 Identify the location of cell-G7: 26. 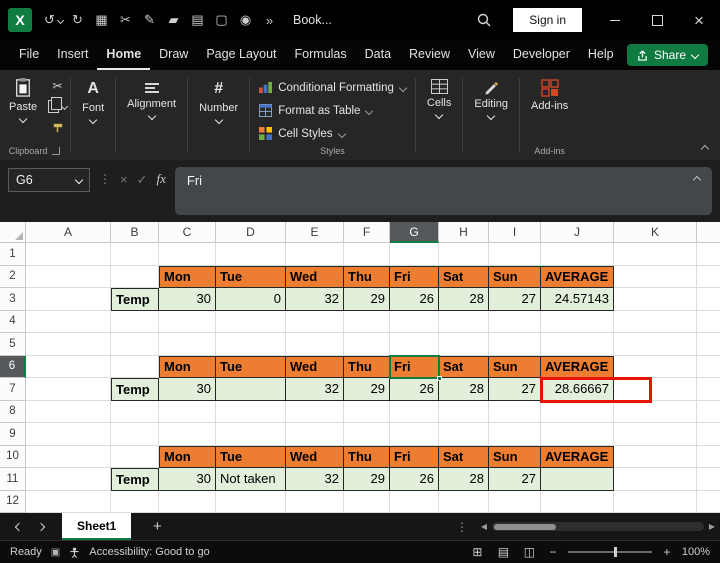
(414, 389).